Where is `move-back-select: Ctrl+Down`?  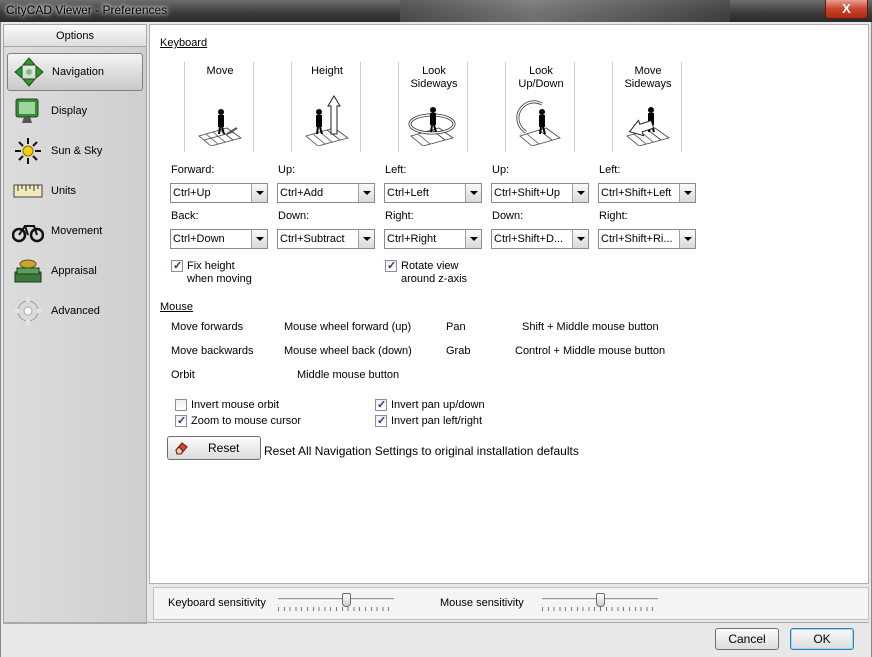 move-back-select: Ctrl+Down is located at coordinates (219, 239).